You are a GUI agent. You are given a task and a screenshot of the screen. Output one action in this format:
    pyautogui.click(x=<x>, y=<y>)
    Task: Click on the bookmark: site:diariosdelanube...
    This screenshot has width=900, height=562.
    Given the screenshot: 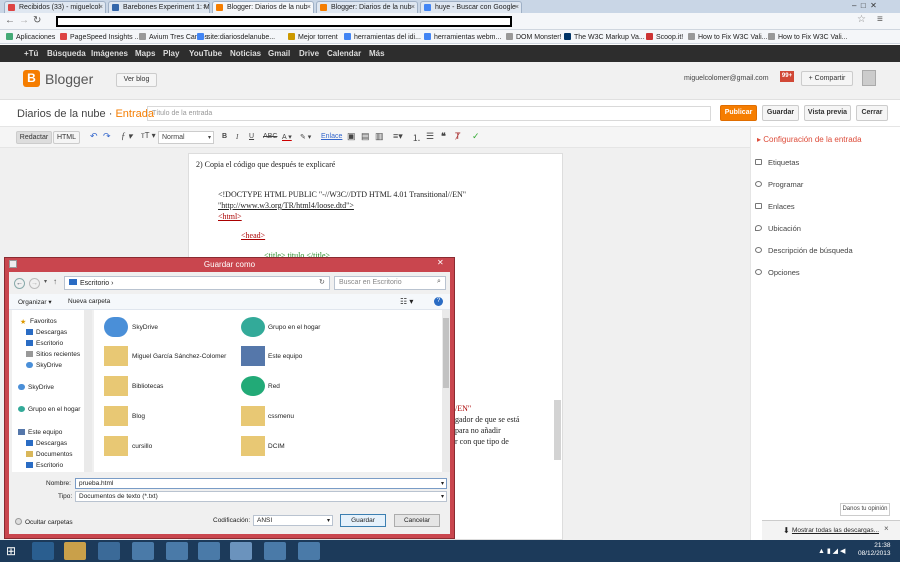 What is the action you would take?
    pyautogui.click(x=236, y=37)
    